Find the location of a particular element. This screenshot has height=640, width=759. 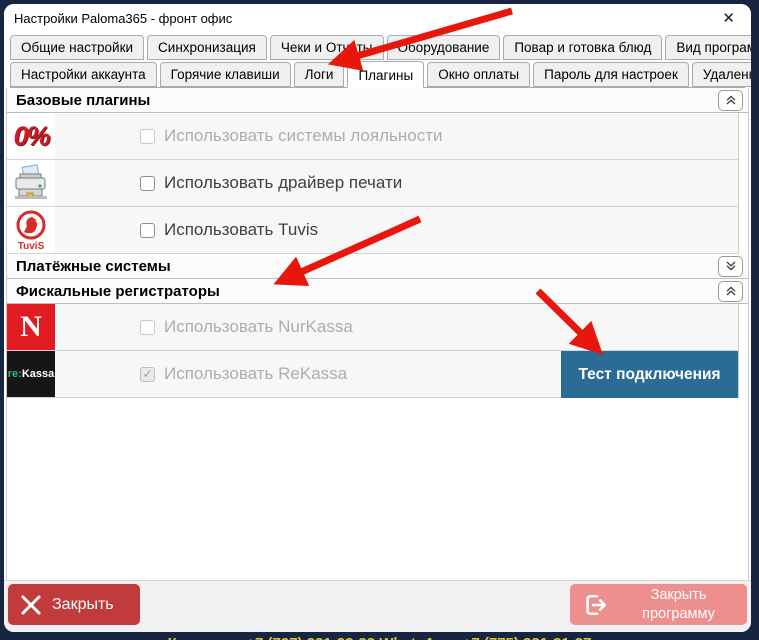

expand-down-button is located at coordinates (730, 266).